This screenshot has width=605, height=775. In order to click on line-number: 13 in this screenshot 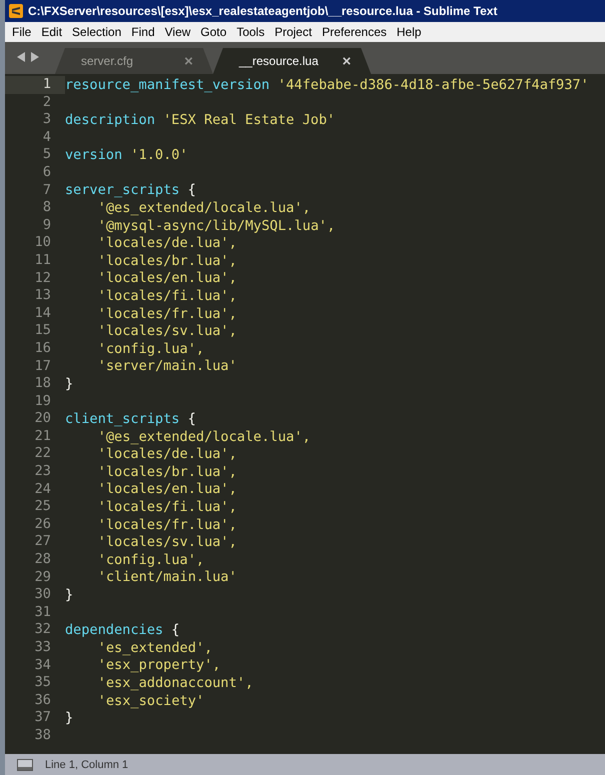, I will do `click(43, 296)`.